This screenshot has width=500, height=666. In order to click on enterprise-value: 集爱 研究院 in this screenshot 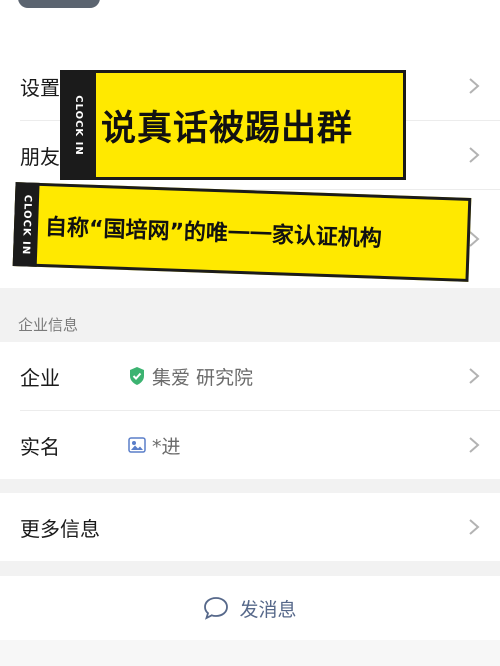, I will do `click(190, 376)`.